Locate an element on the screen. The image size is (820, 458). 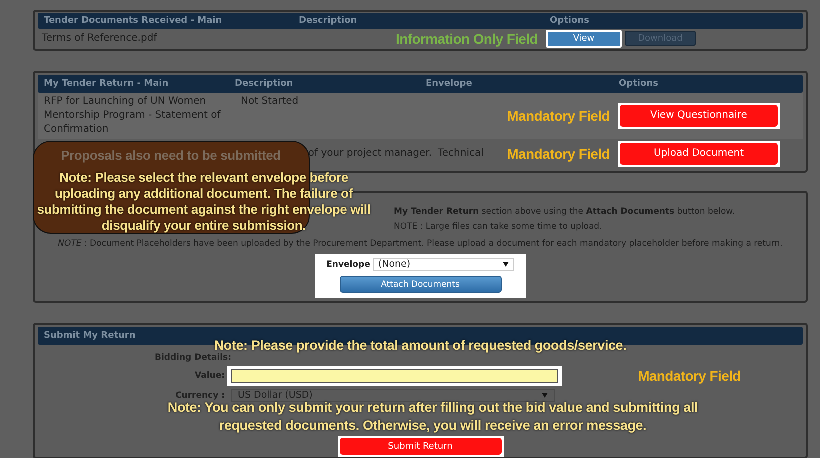
action-button: View Questionnaire is located at coordinates (699, 116).